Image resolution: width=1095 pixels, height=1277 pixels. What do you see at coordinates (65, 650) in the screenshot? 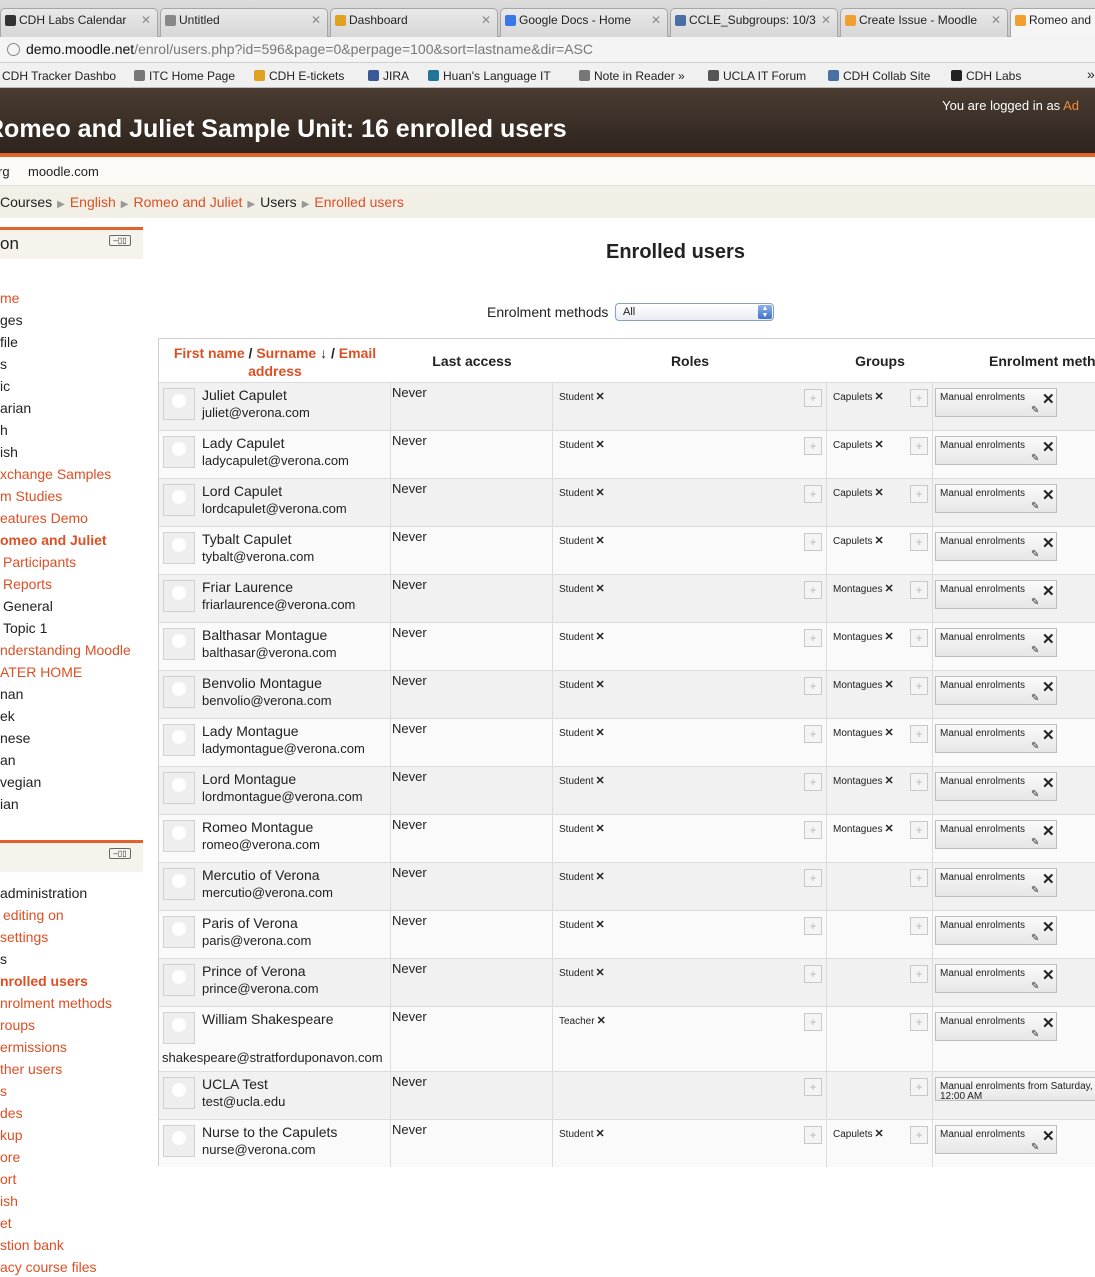
I see `block-nav-item: nderstanding Moodle` at bounding box center [65, 650].